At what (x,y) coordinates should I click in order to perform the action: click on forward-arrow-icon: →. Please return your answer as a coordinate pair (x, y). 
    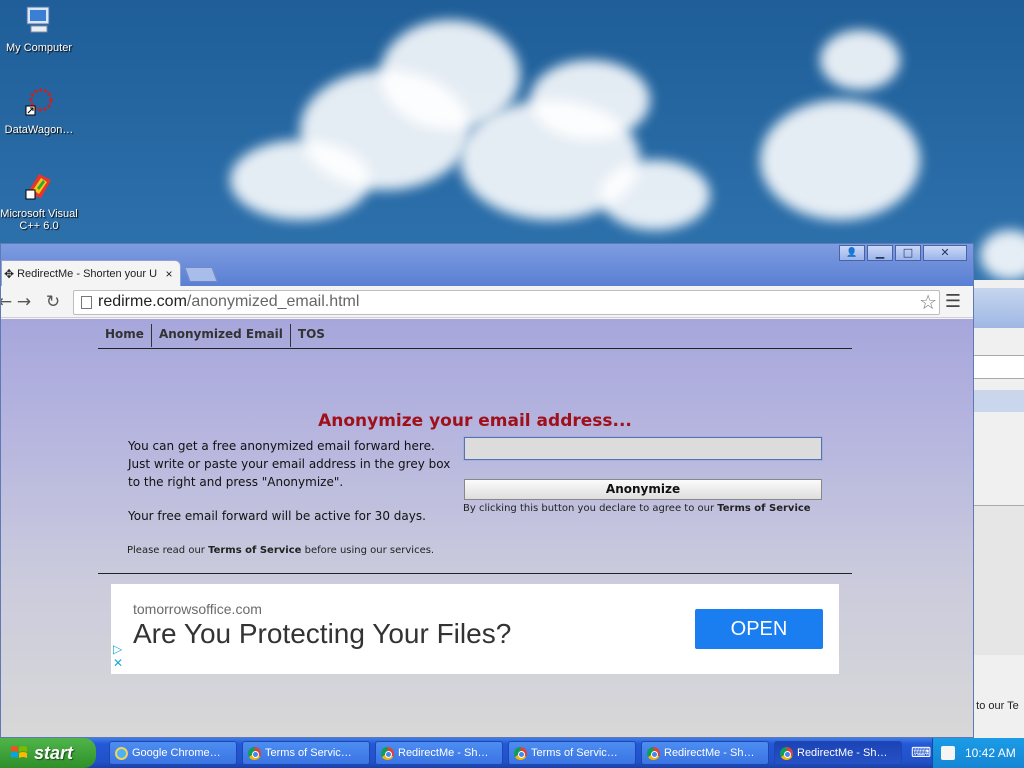
    Looking at the image, I should click on (24, 302).